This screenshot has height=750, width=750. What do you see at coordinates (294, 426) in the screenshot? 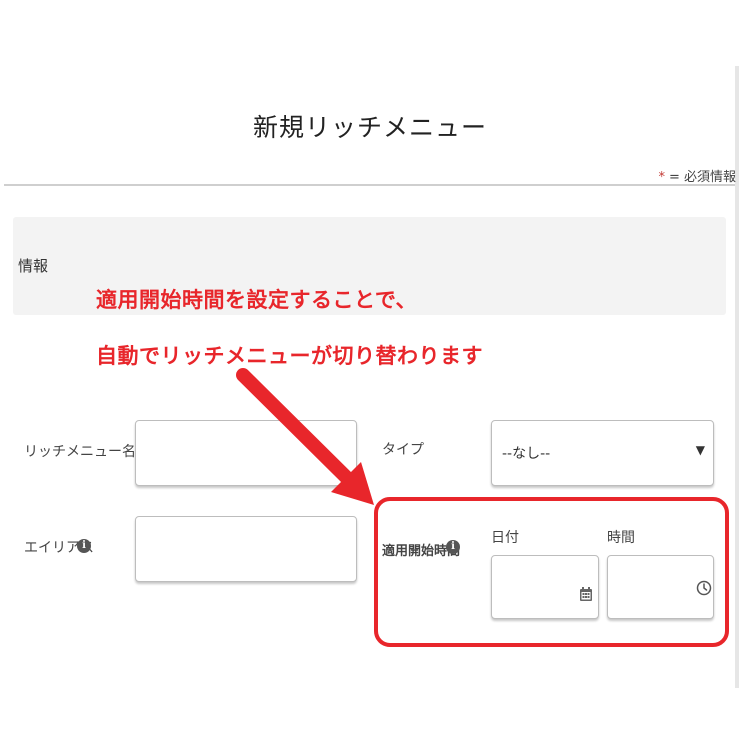
I see `arrow-shaft` at bounding box center [294, 426].